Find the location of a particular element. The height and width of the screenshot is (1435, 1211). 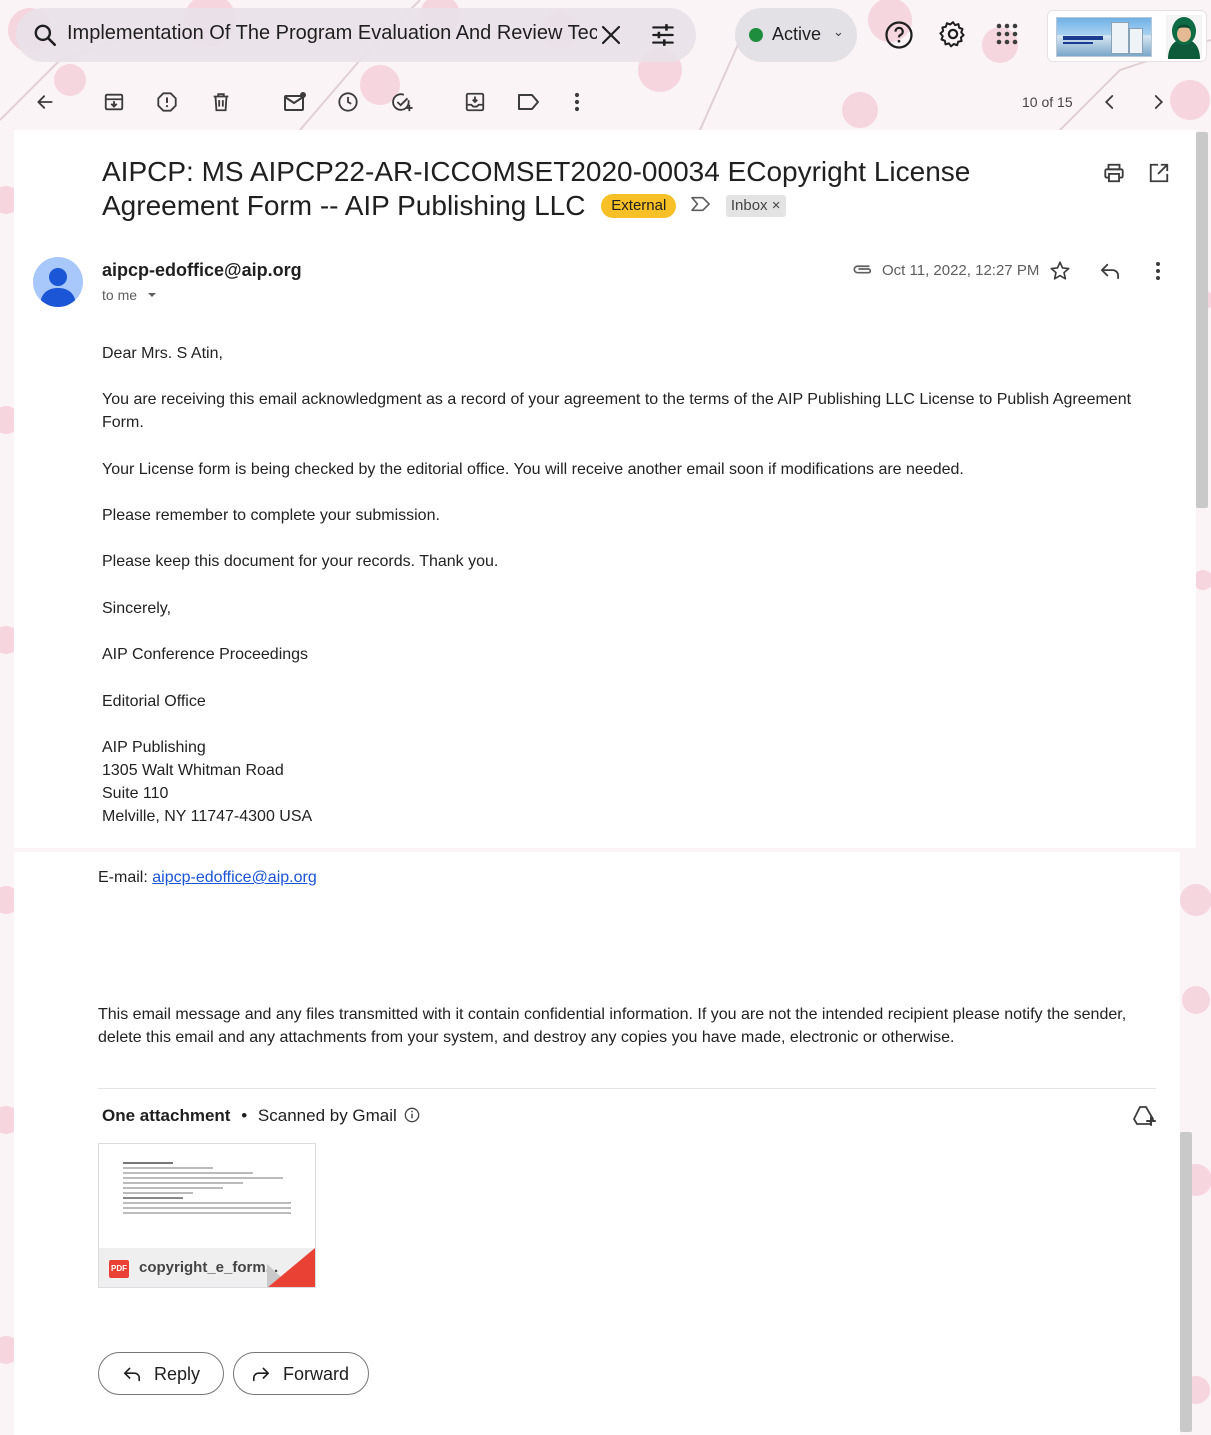

caret-down-icon is located at coordinates (151, 295).